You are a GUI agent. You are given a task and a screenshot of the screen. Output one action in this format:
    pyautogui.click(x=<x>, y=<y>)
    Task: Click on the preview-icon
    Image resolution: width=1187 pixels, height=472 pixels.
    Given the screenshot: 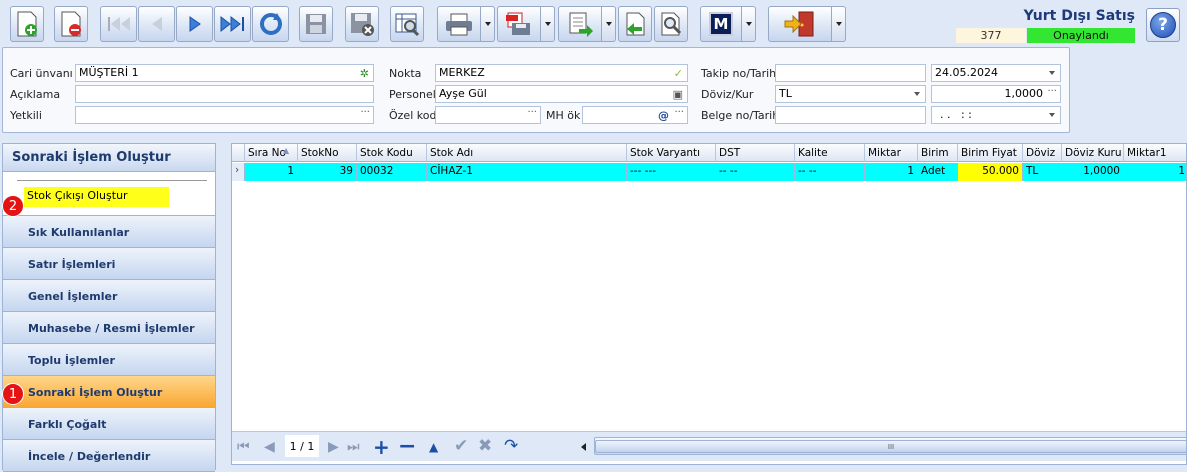 What is the action you would take?
    pyautogui.click(x=407, y=25)
    